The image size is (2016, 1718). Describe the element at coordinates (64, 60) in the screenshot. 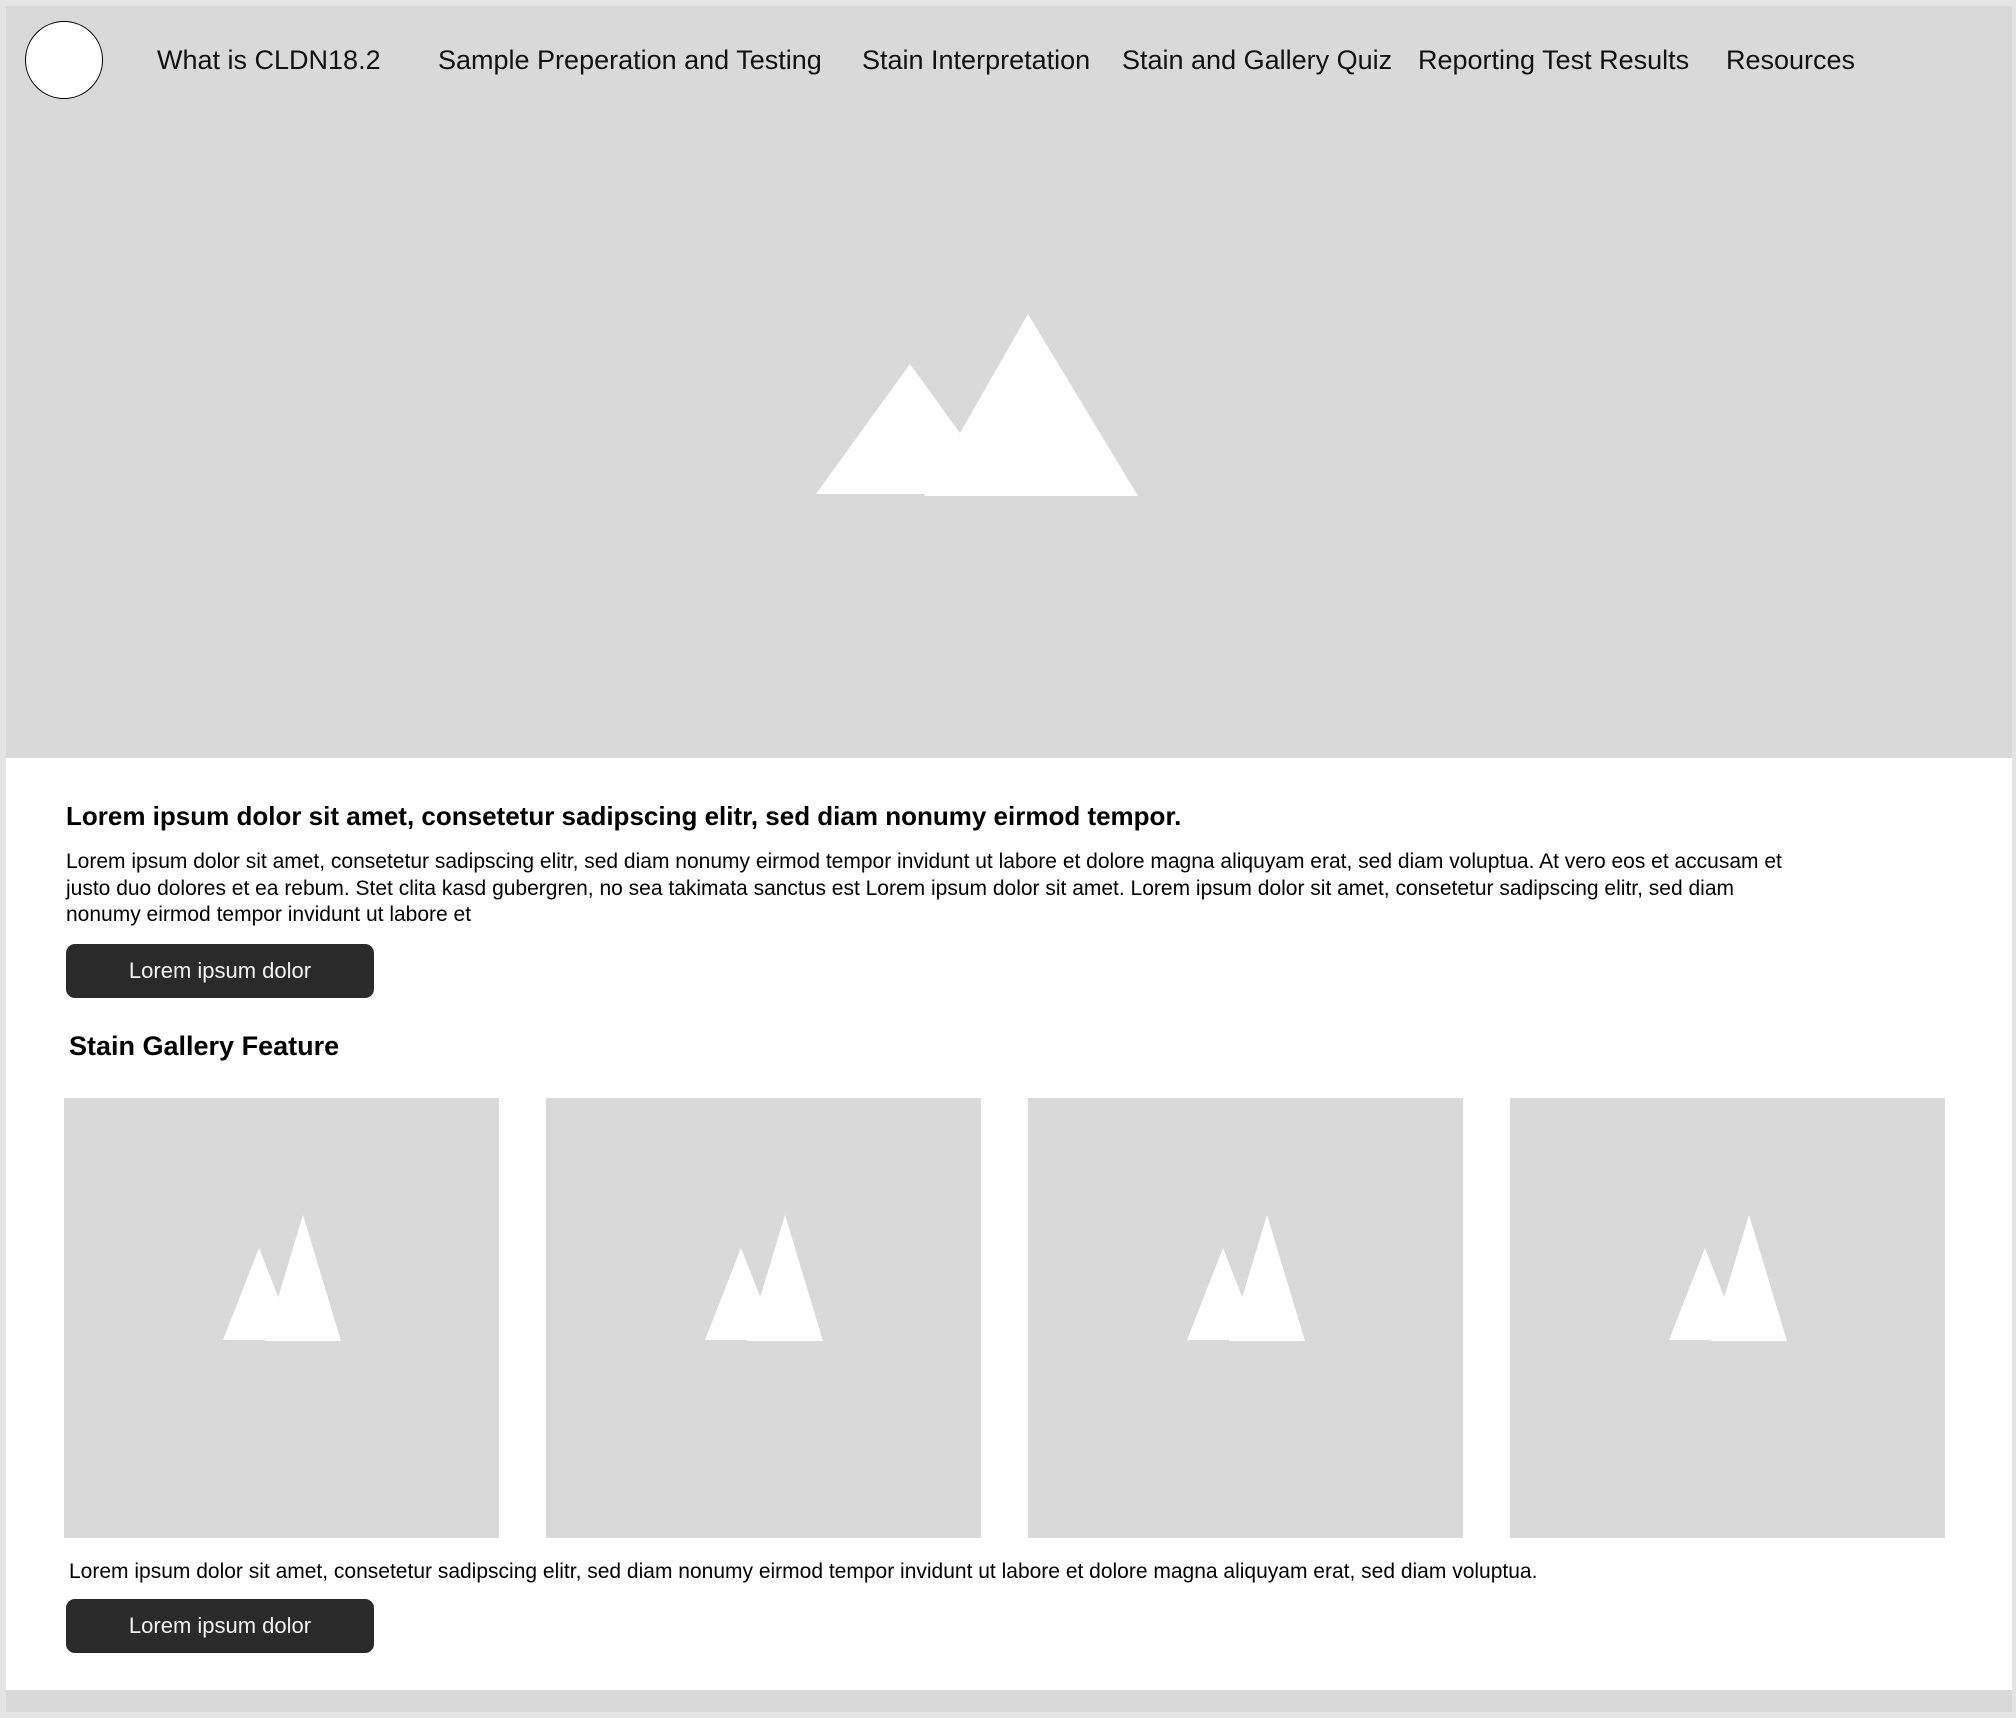

I see `logo` at that location.